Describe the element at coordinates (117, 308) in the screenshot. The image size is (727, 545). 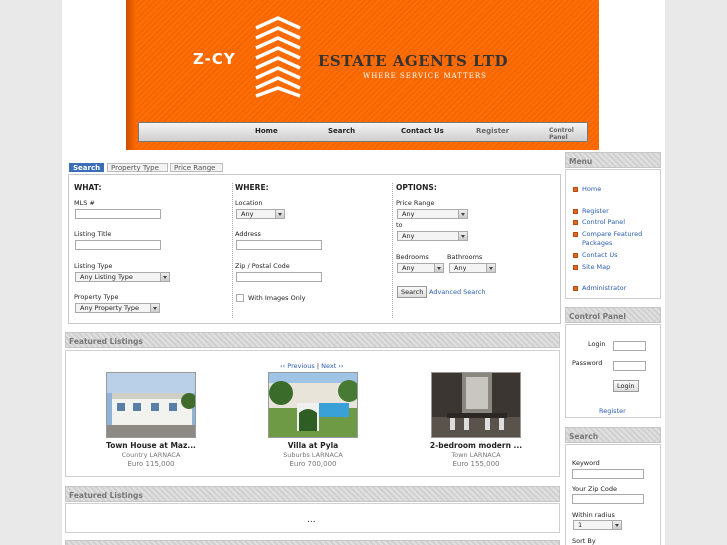
I see `property-type-select: Any Property Type` at that location.